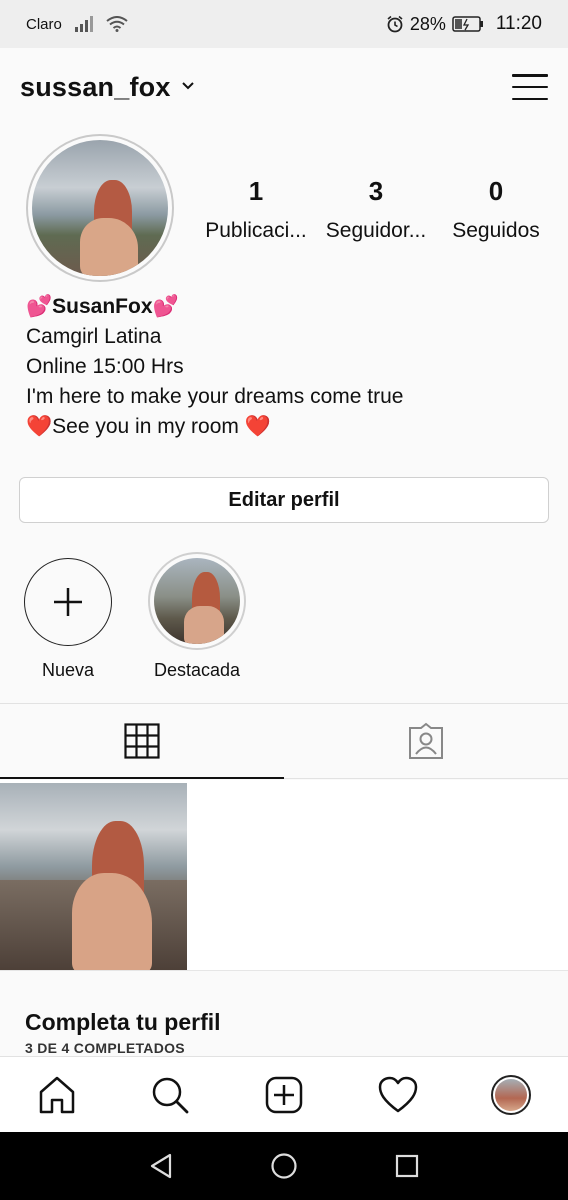 The image size is (568, 1200). I want to click on plus-icon, so click(68, 602).